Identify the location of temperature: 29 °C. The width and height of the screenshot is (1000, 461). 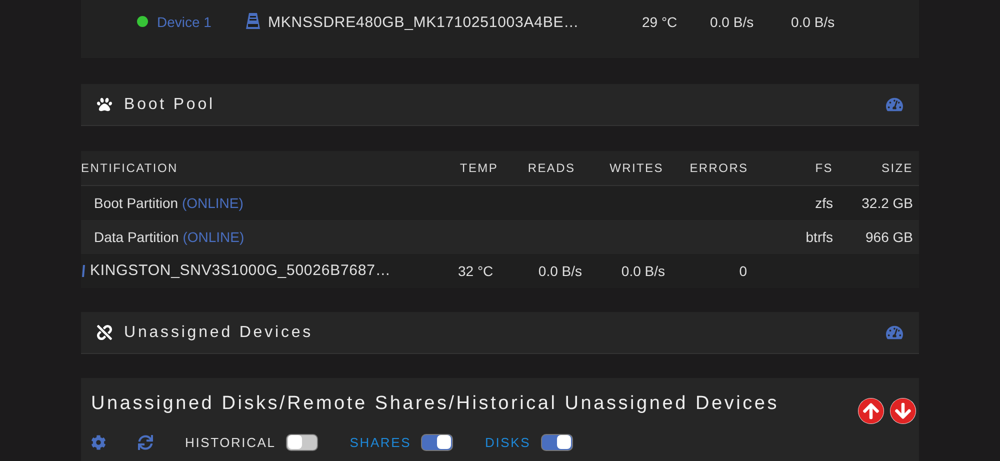
(660, 22).